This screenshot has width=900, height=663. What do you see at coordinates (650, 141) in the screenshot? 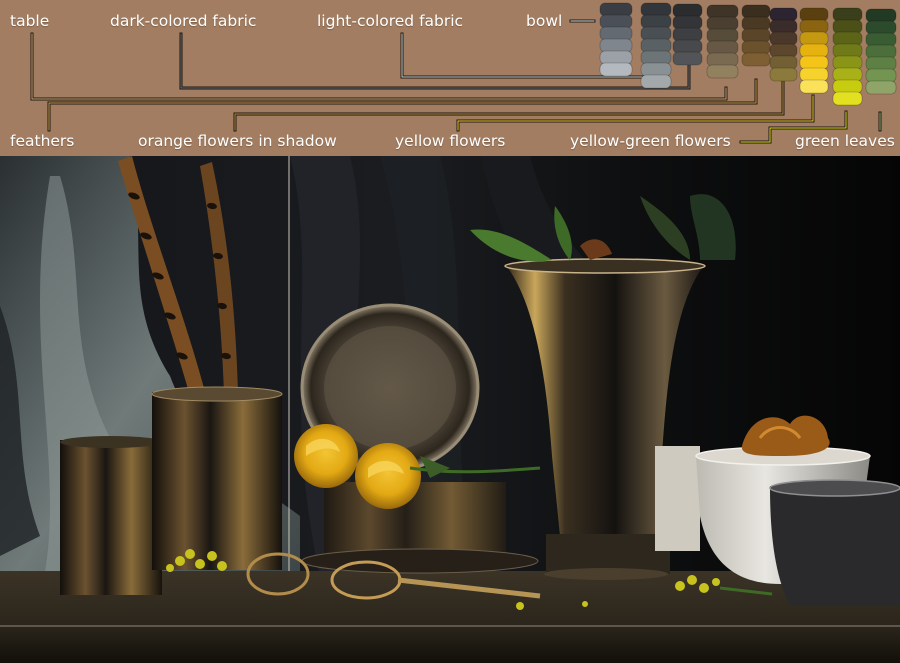
I see `label-yellow-green-flowers: yellow-green flowers` at bounding box center [650, 141].